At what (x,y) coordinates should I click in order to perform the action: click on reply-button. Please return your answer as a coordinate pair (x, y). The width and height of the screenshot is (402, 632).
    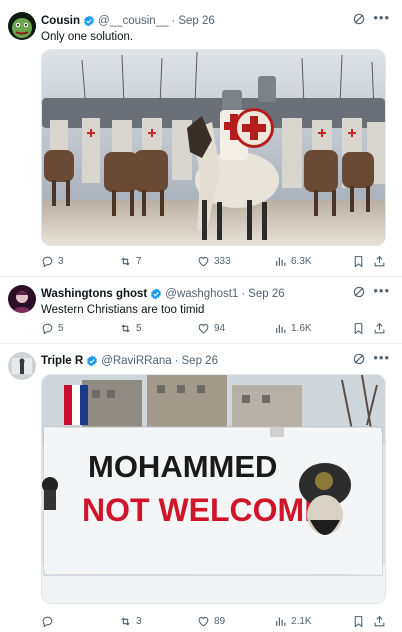
    Looking at the image, I should click on (49, 621).